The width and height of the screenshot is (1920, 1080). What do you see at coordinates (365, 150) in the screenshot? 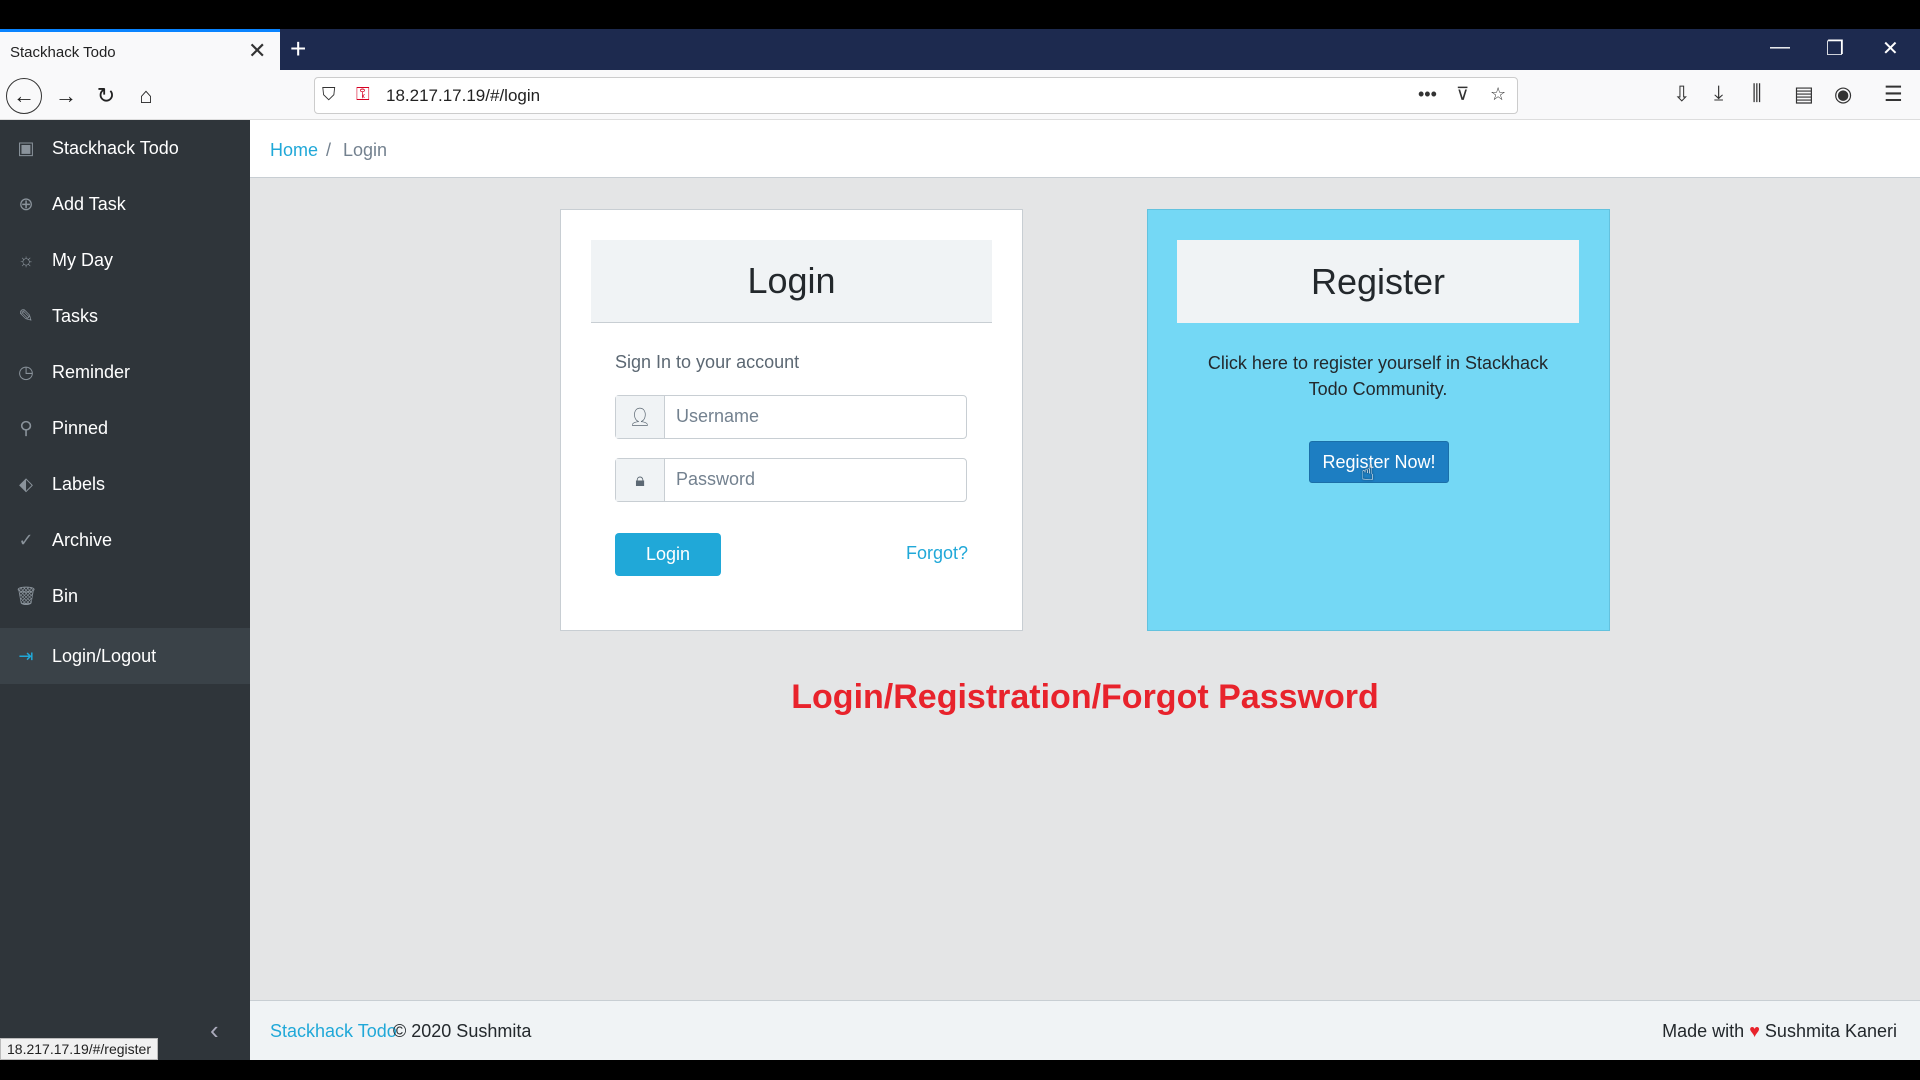
I see `breadcrumb-current: Login` at bounding box center [365, 150].